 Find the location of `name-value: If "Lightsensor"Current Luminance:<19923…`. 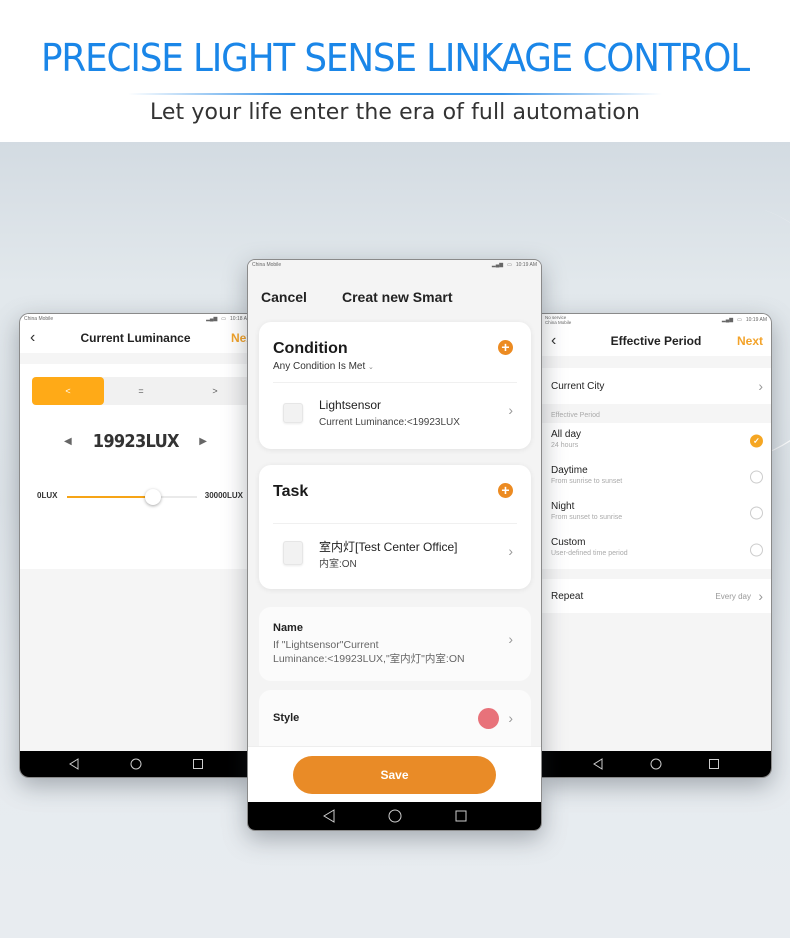

name-value: If "Lightsensor"Current Luminance:<19923… is located at coordinates (369, 652).